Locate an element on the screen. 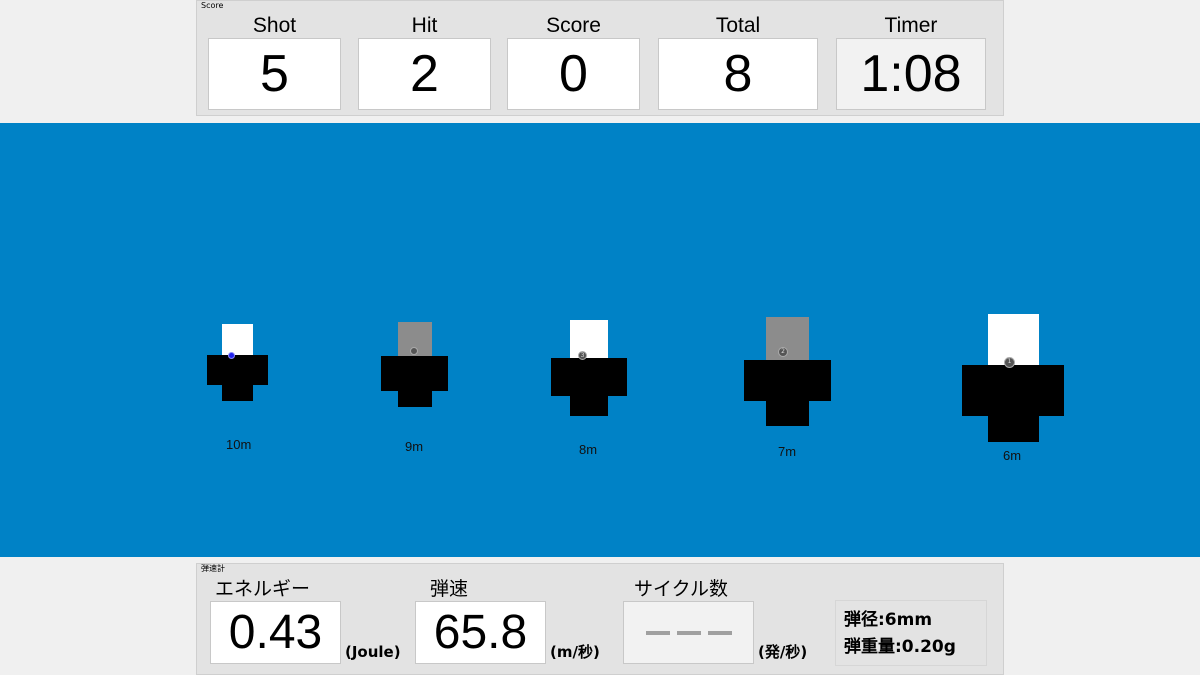 The image size is (1200, 675). energy-value: 0.43 is located at coordinates (275, 632).